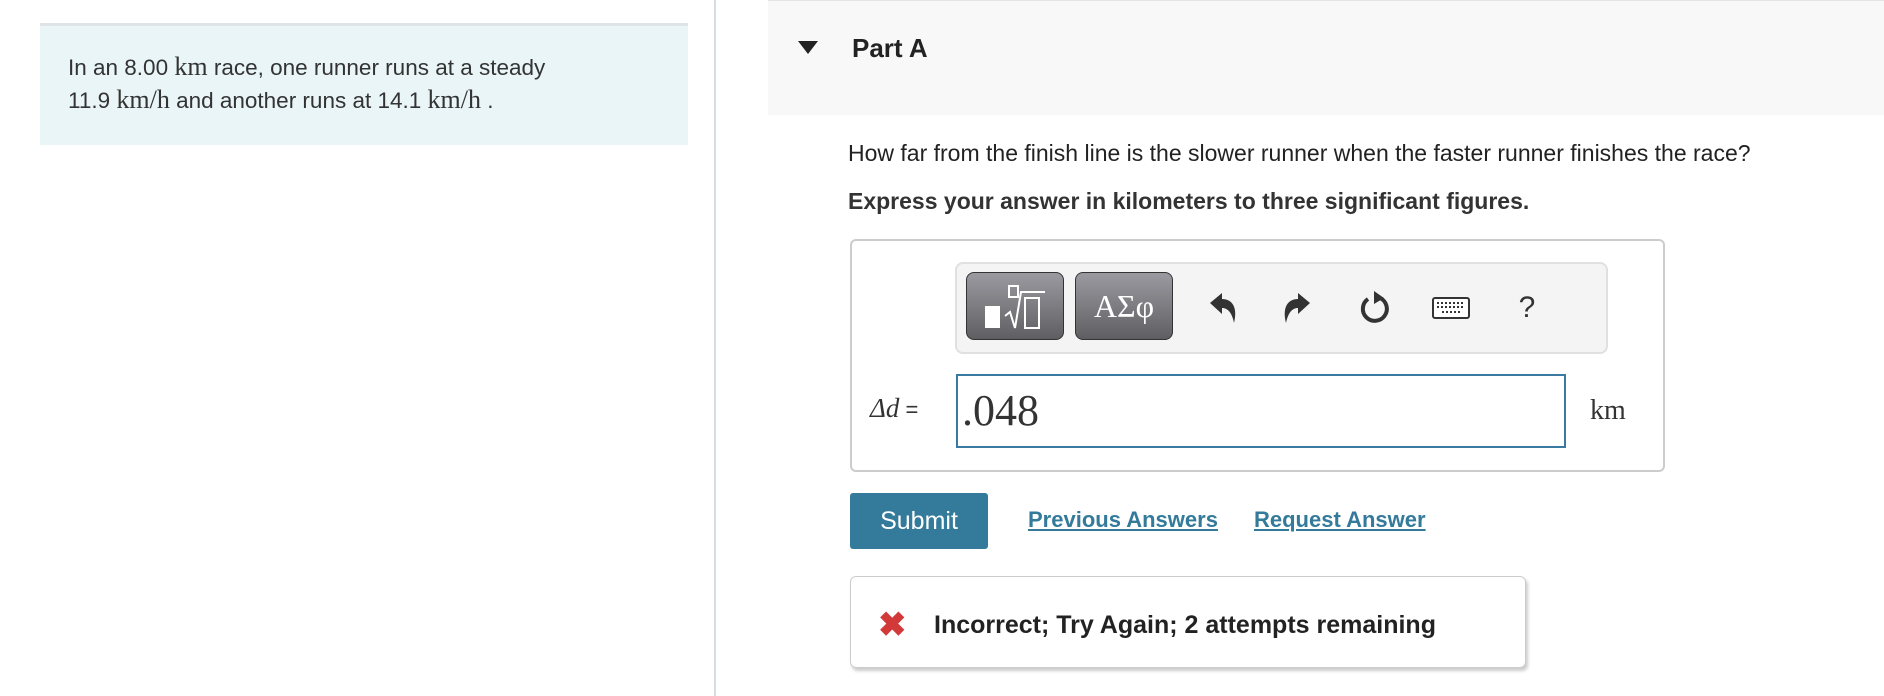  I want to click on request-answer-link: Request Answer, so click(1340, 520).